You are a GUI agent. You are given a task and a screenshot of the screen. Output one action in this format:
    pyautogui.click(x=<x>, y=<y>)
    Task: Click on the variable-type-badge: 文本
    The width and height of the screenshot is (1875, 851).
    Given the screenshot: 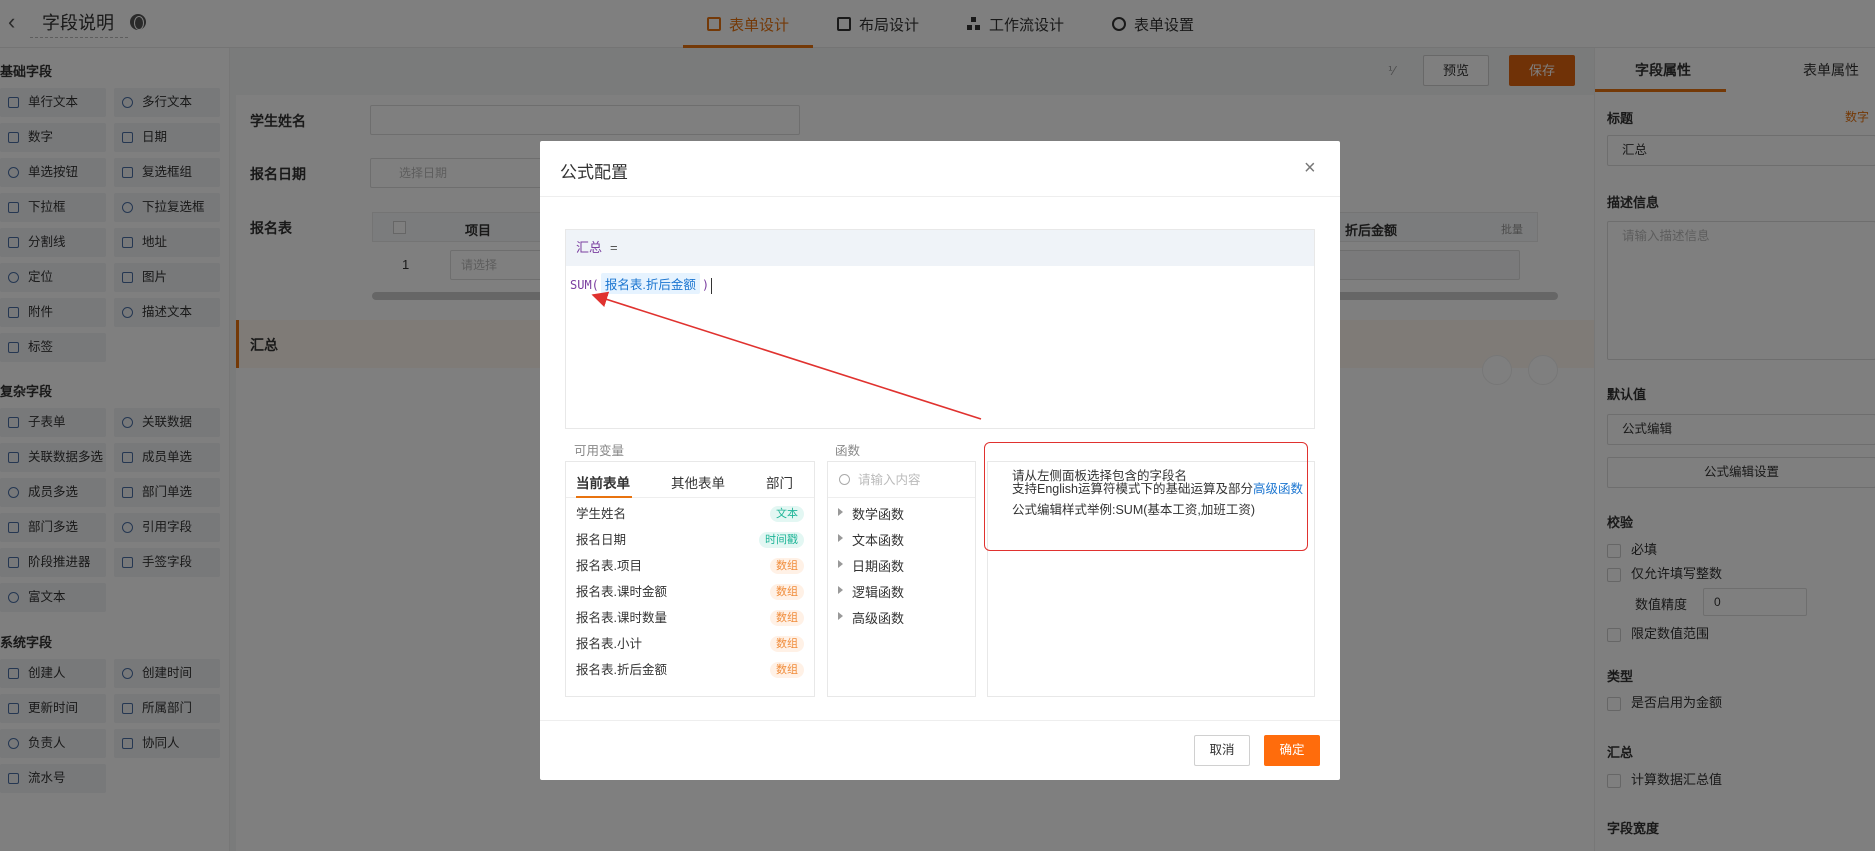 What is the action you would take?
    pyautogui.click(x=787, y=514)
    